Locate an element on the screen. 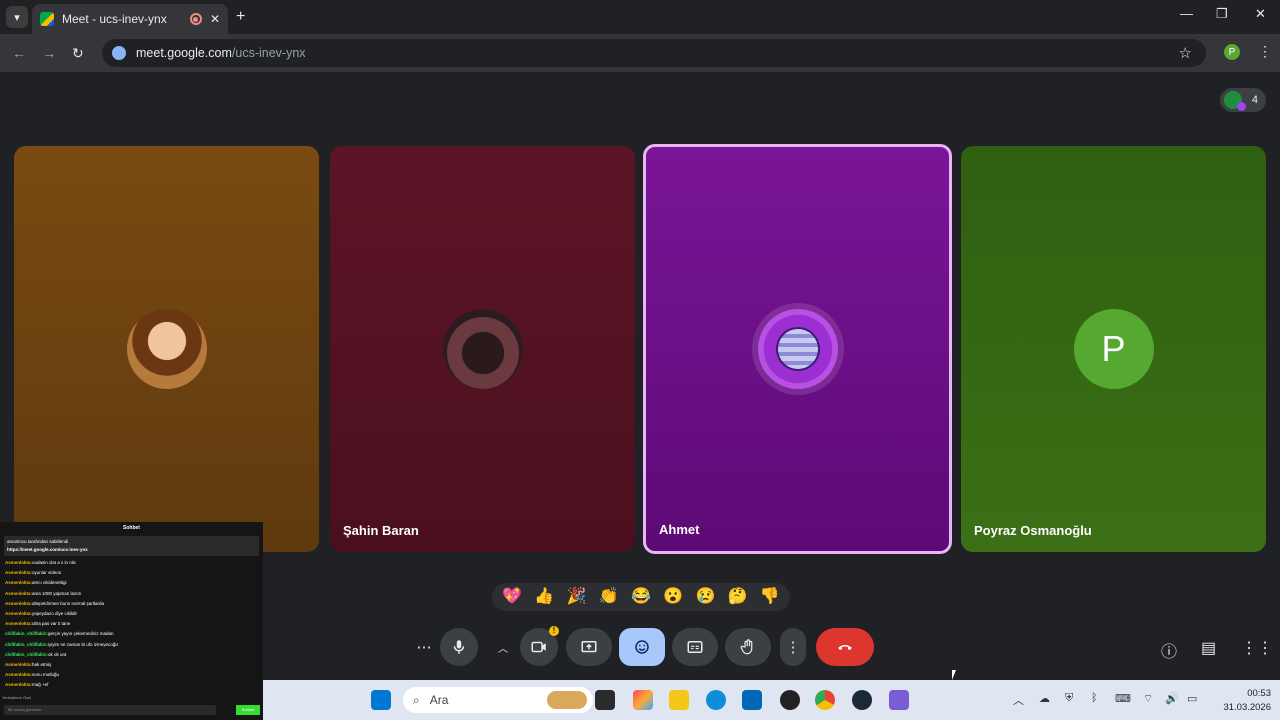 The width and height of the screenshot is (1280, 720). participant-tile is located at coordinates (166, 349).